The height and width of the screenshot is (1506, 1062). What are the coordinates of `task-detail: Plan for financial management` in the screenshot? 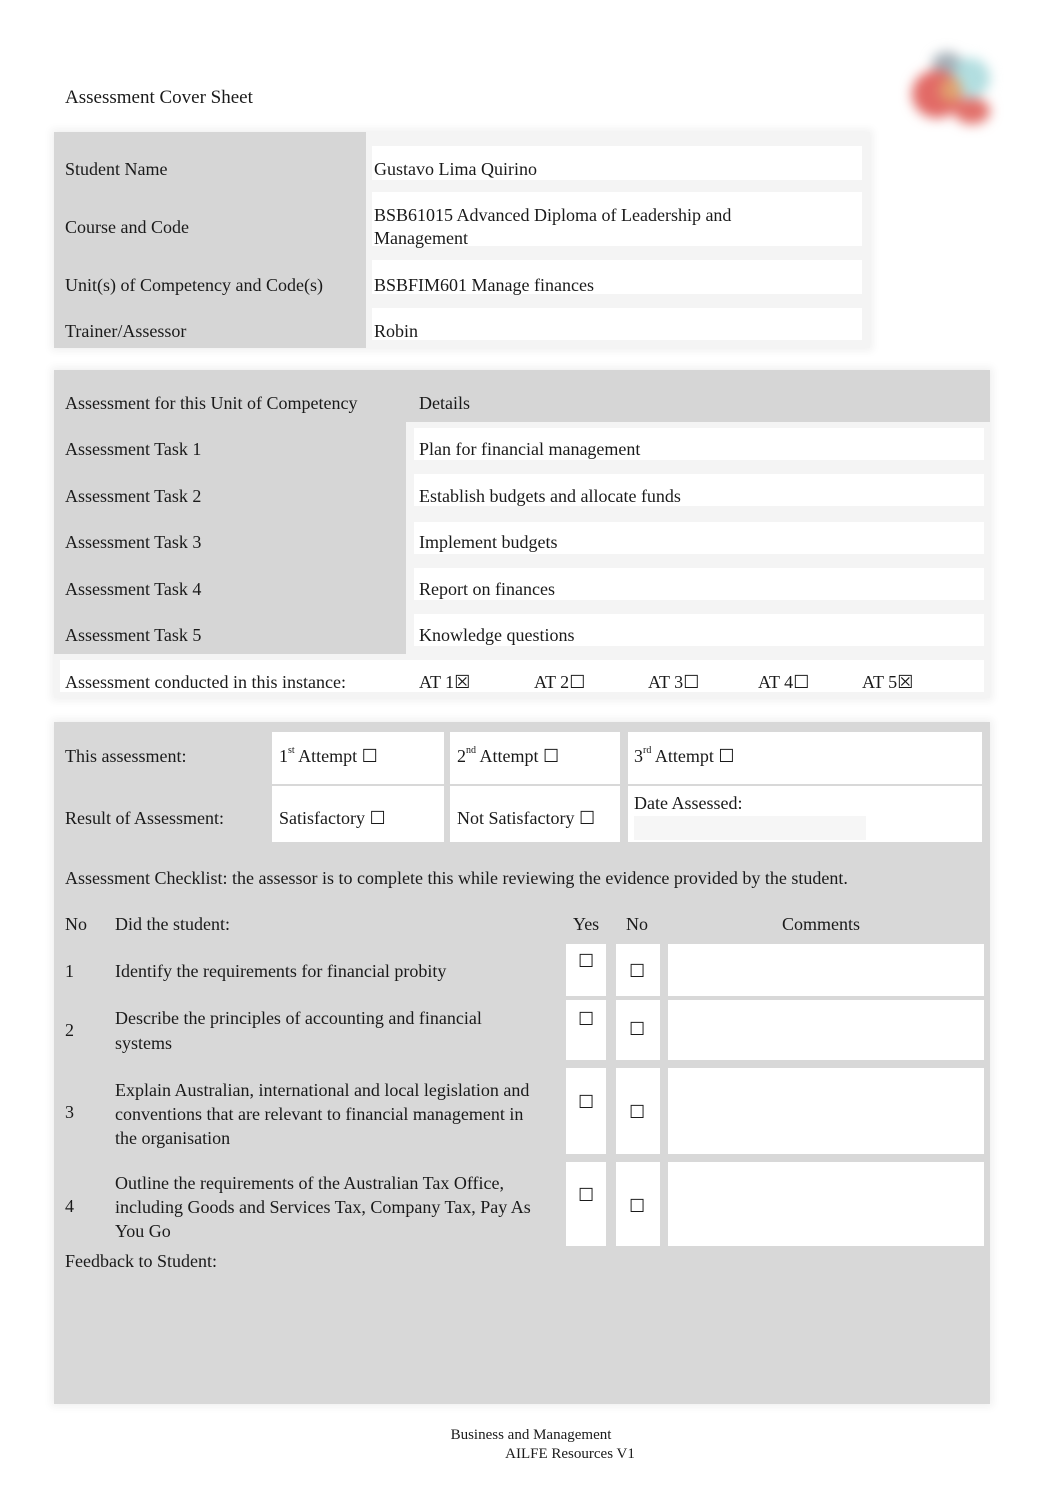 It's located at (530, 449).